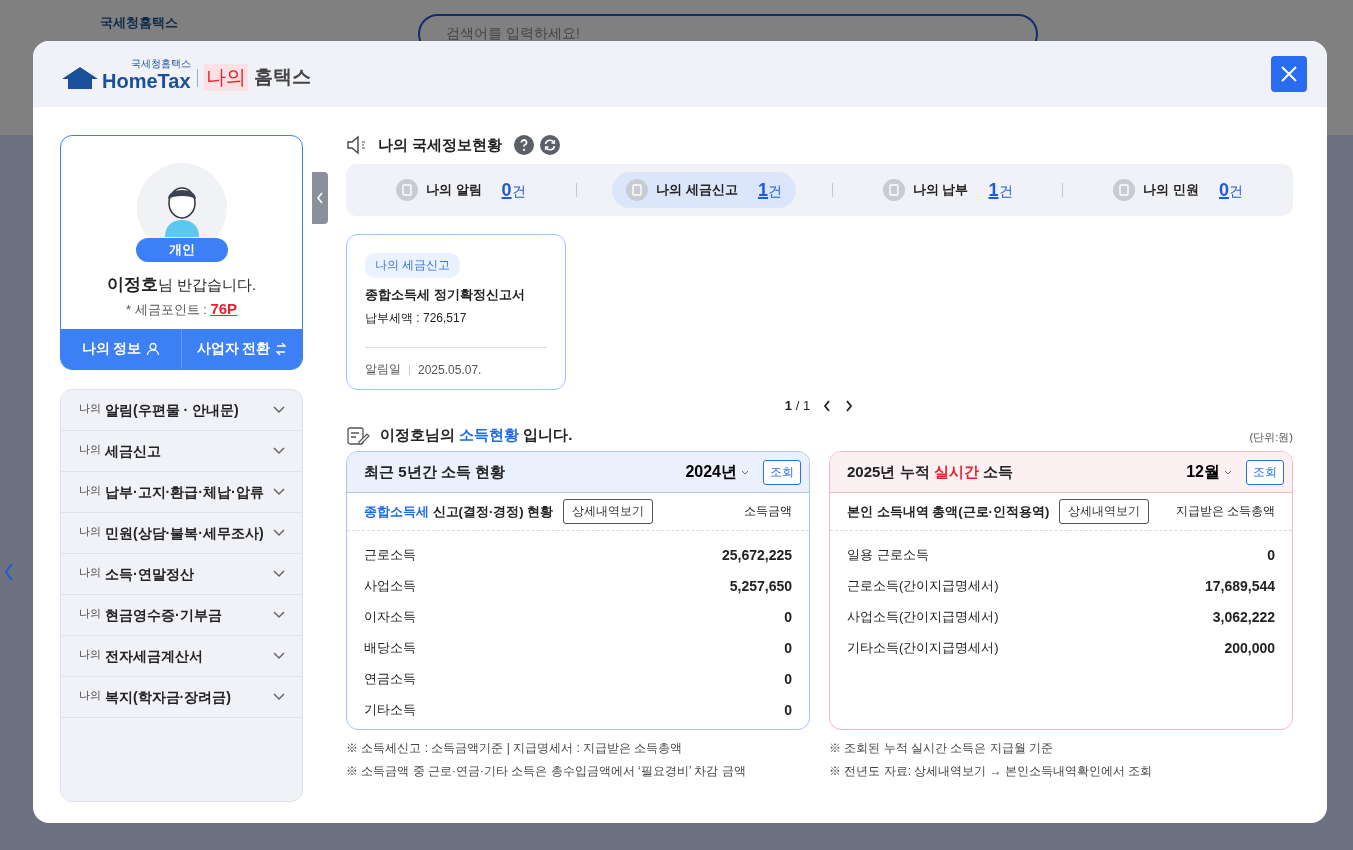 The height and width of the screenshot is (850, 1353). Describe the element at coordinates (390, 709) in the screenshot. I see `income-label: 기타소득` at that location.